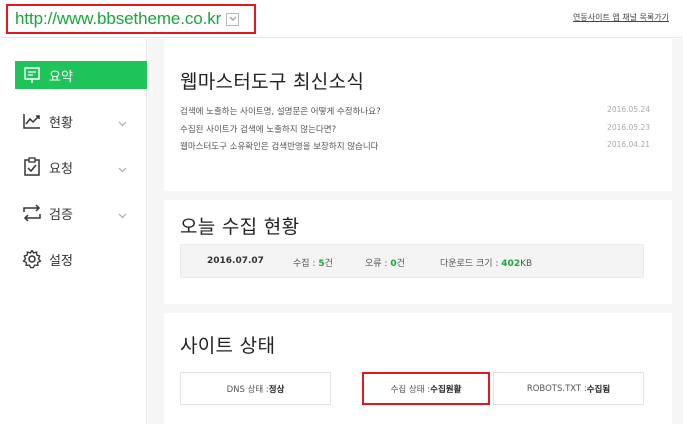 This screenshot has height=424, width=683. I want to click on site-url-selector: http://www.bbsetheme.co.kr, so click(131, 19).